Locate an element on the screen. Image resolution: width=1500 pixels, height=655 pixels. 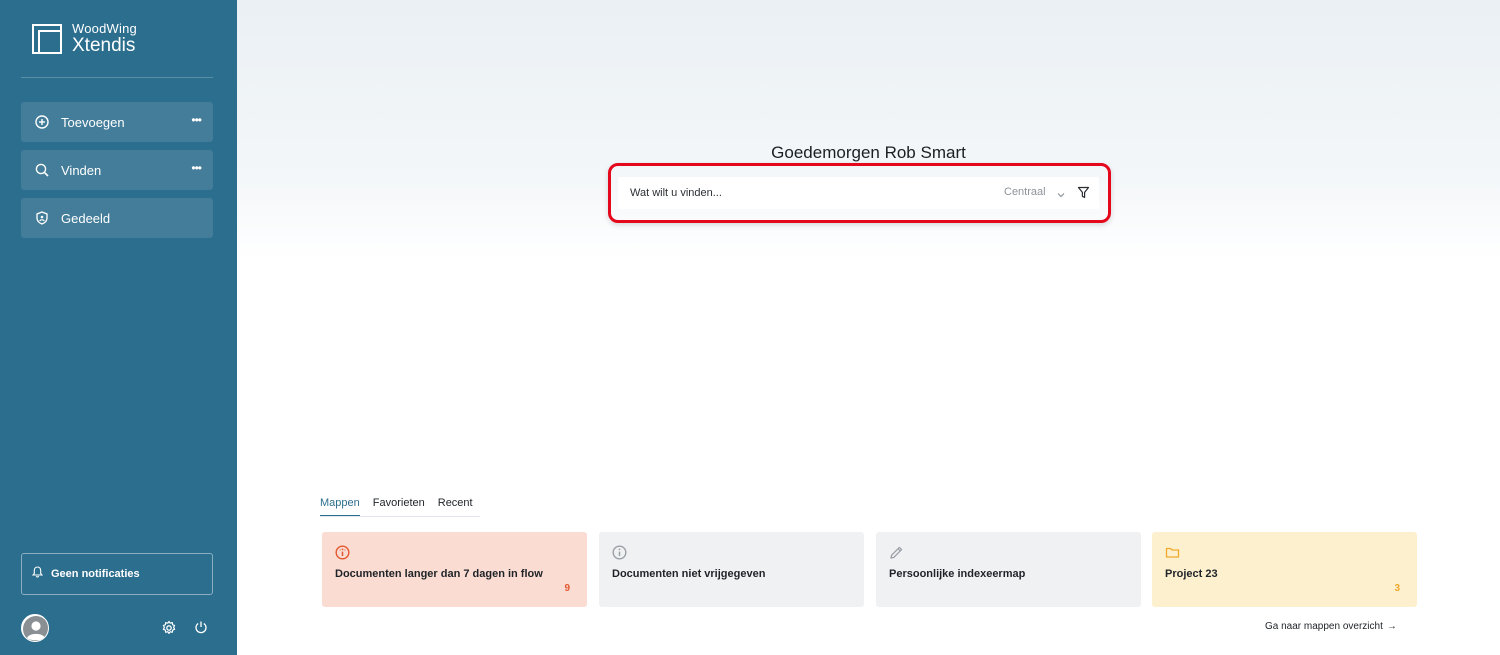
tab-recent: Recent is located at coordinates (455, 507).